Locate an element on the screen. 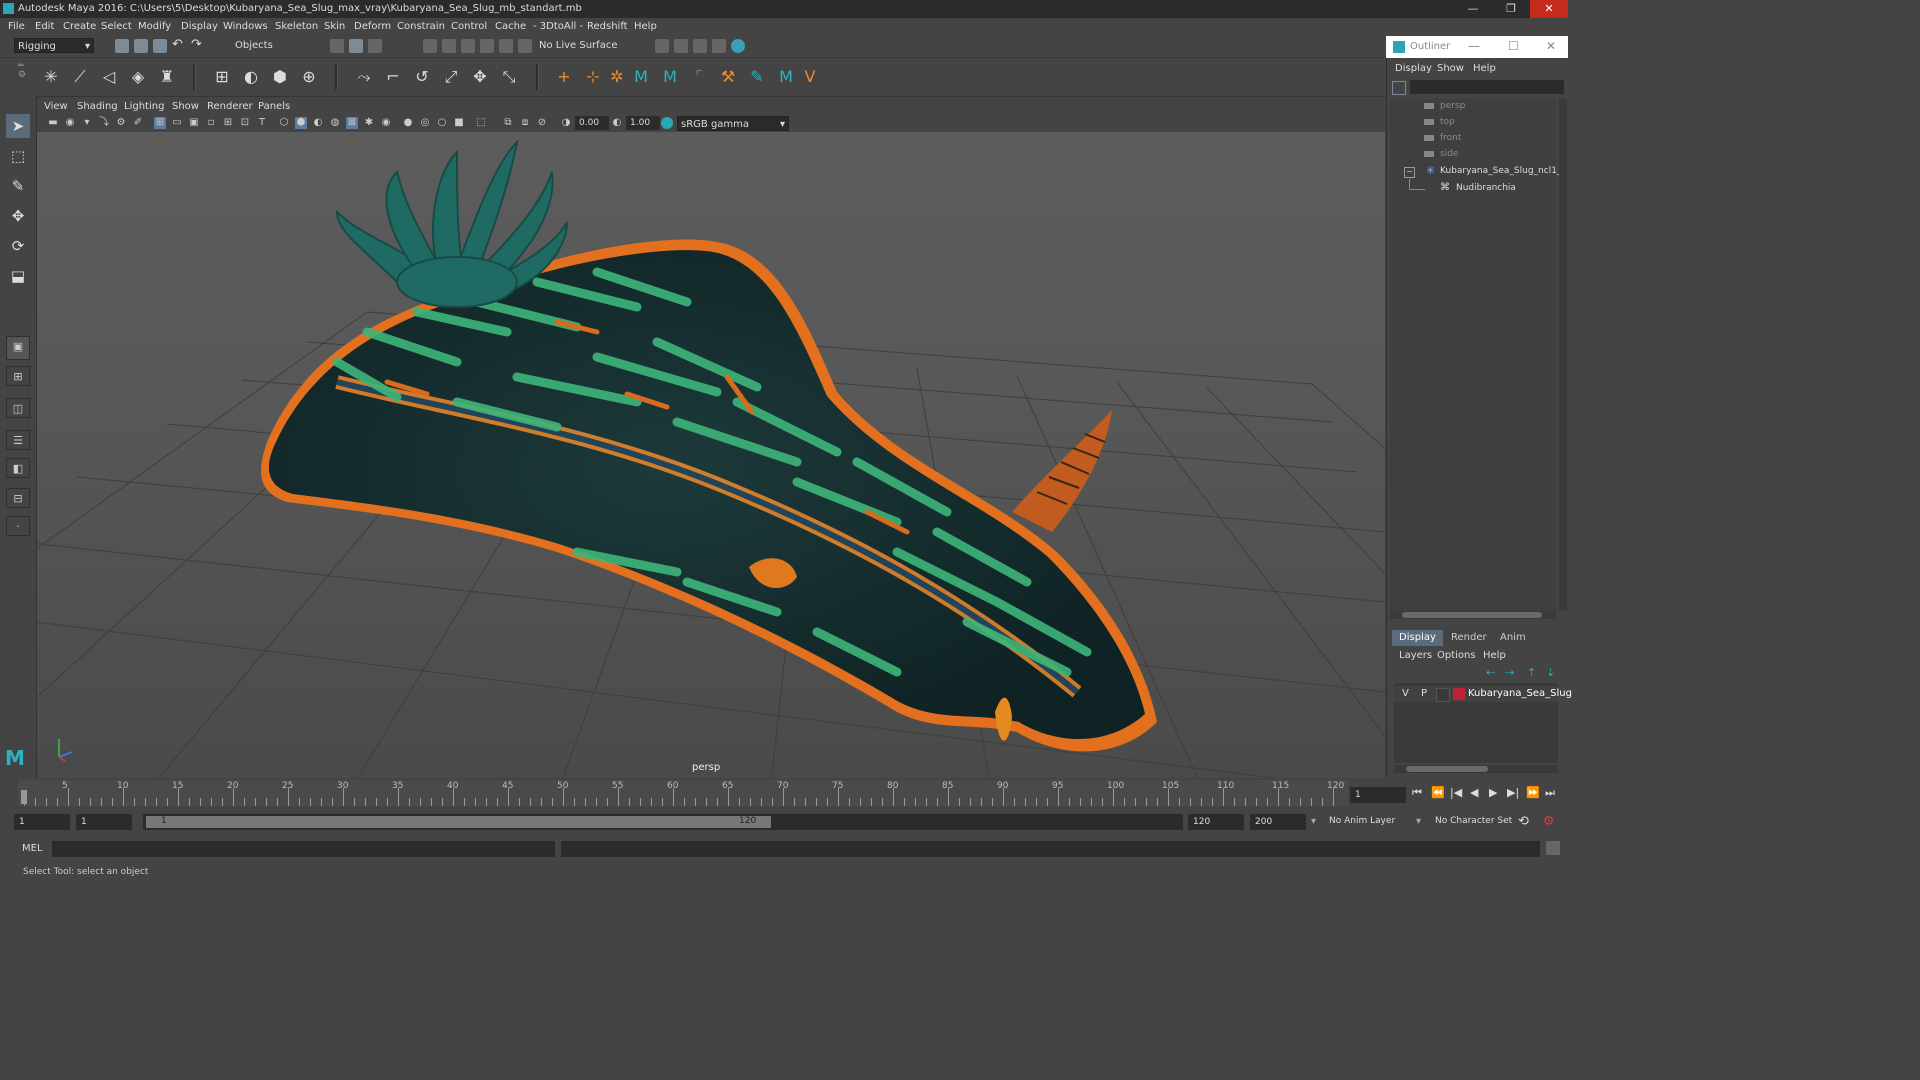  menu-display: Display is located at coordinates (199, 26).